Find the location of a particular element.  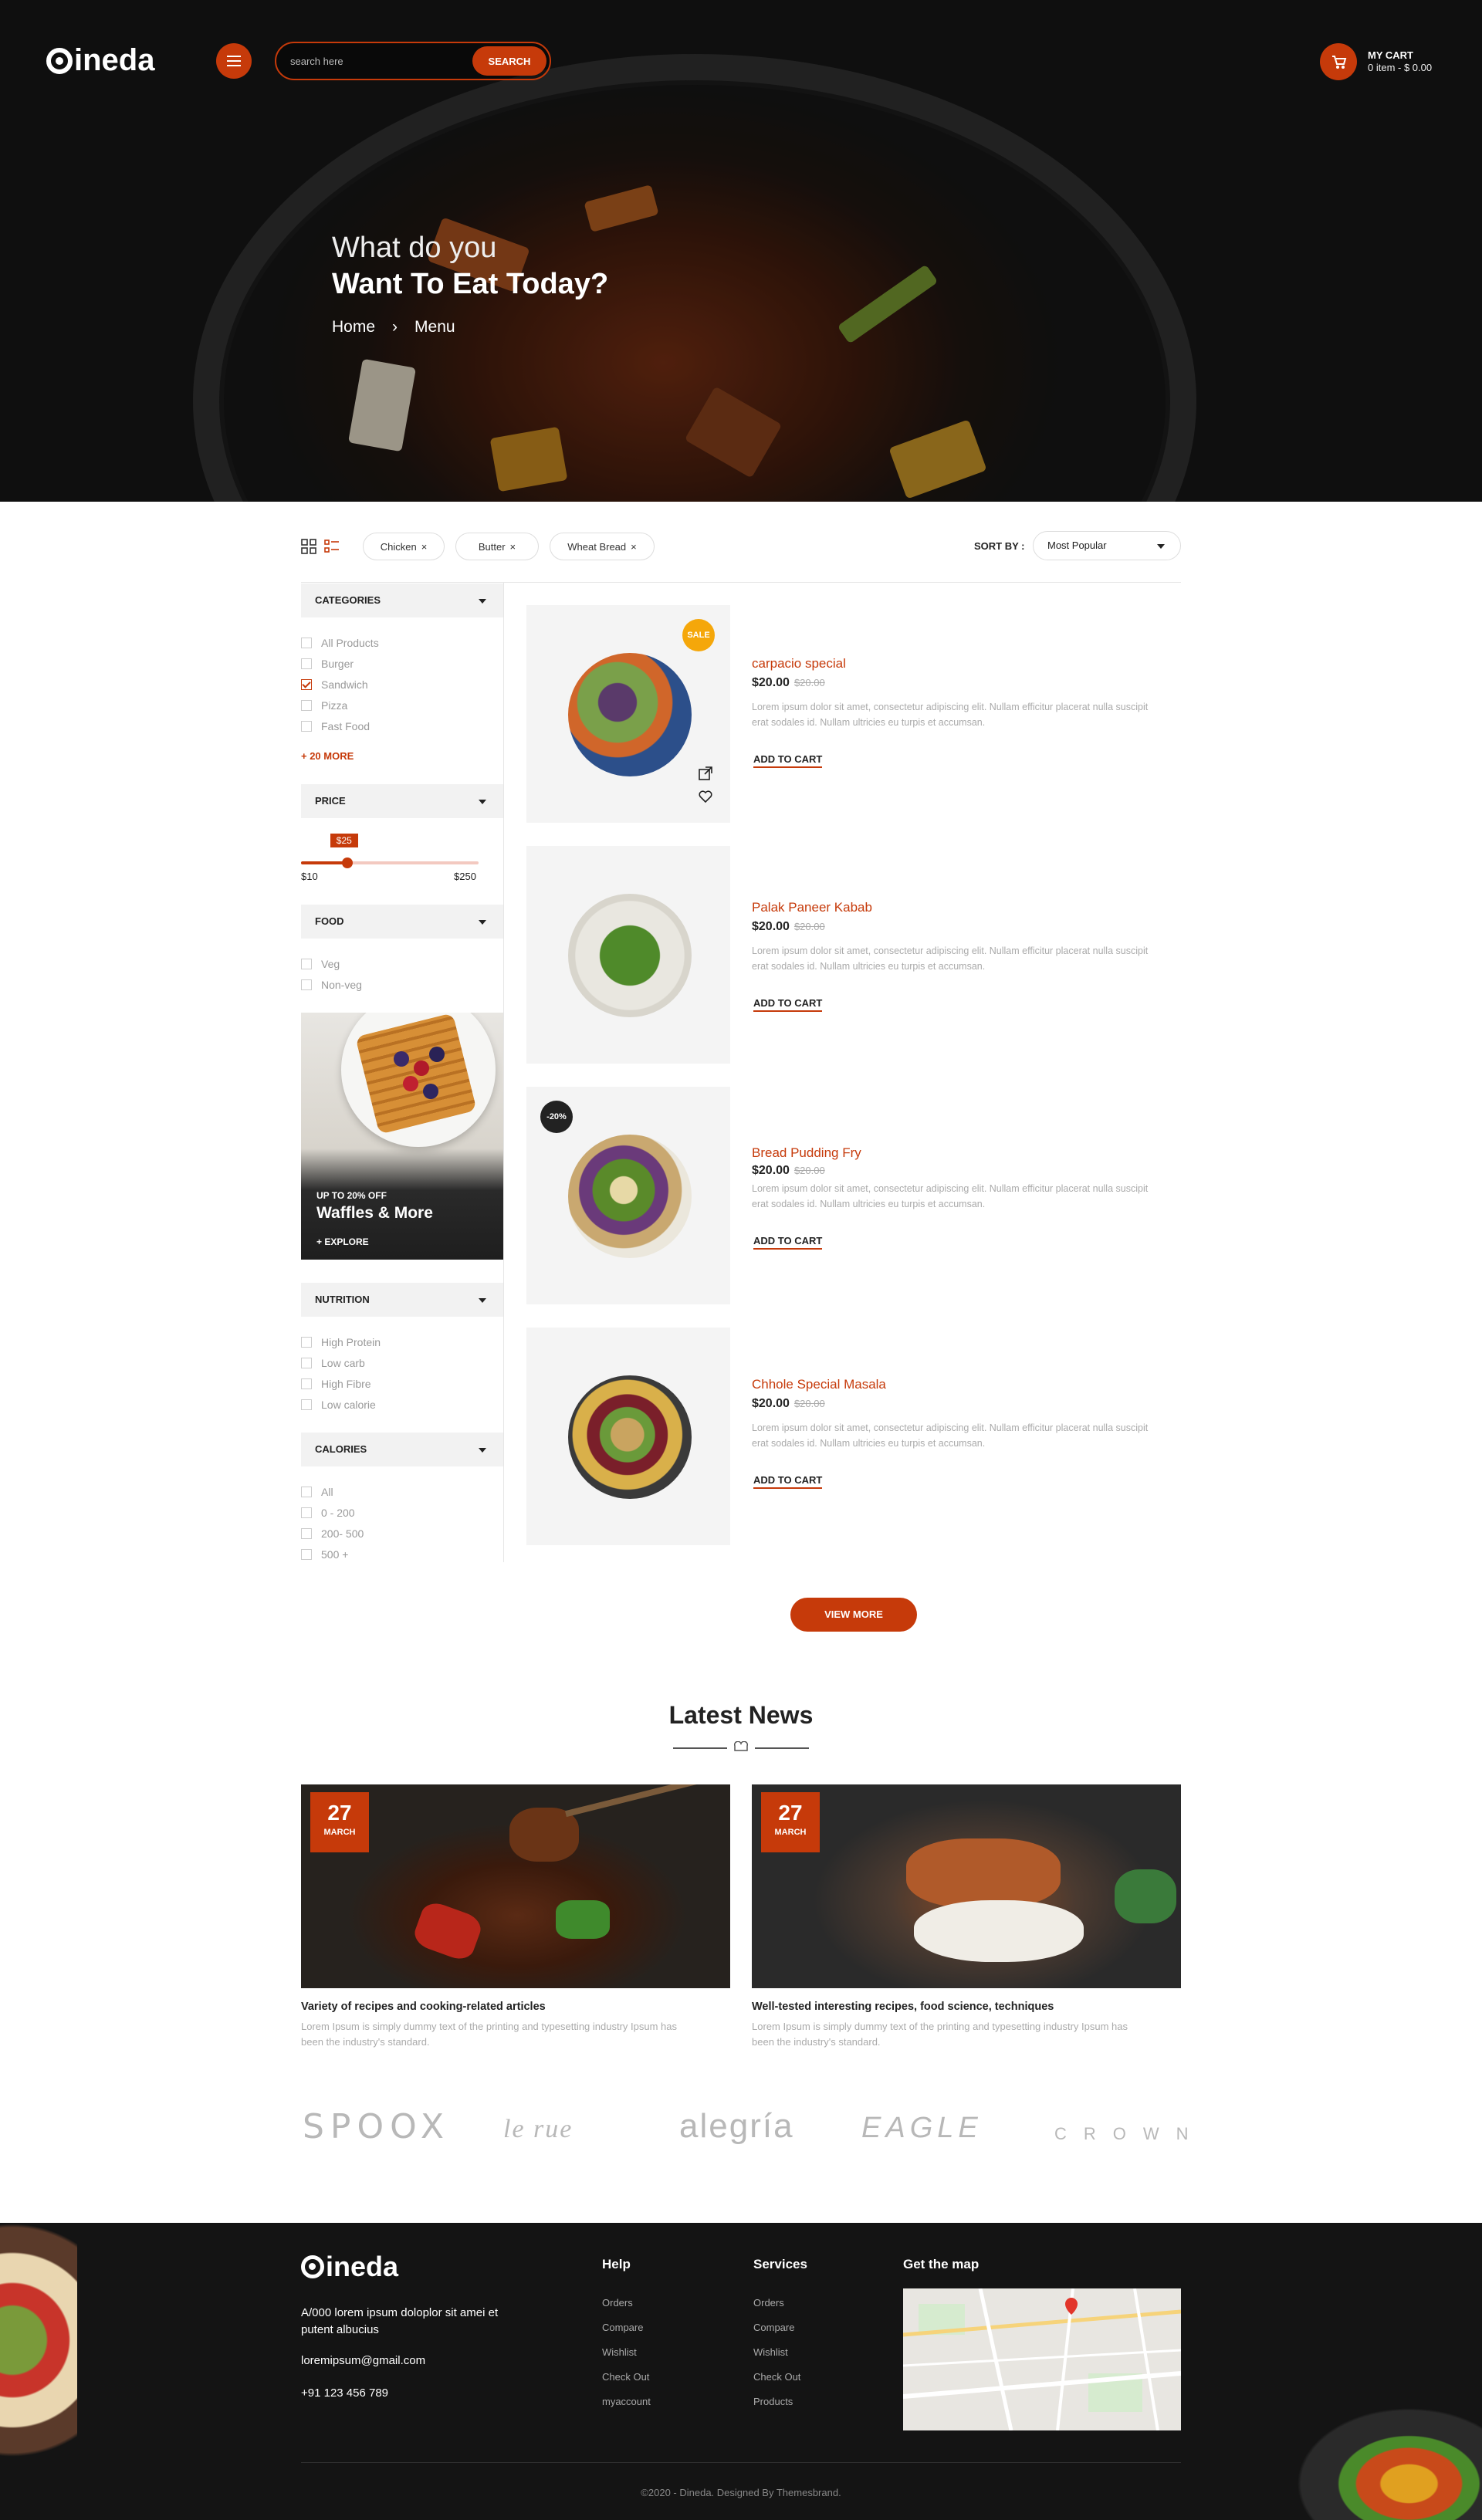

list-view-icon is located at coordinates (332, 546).